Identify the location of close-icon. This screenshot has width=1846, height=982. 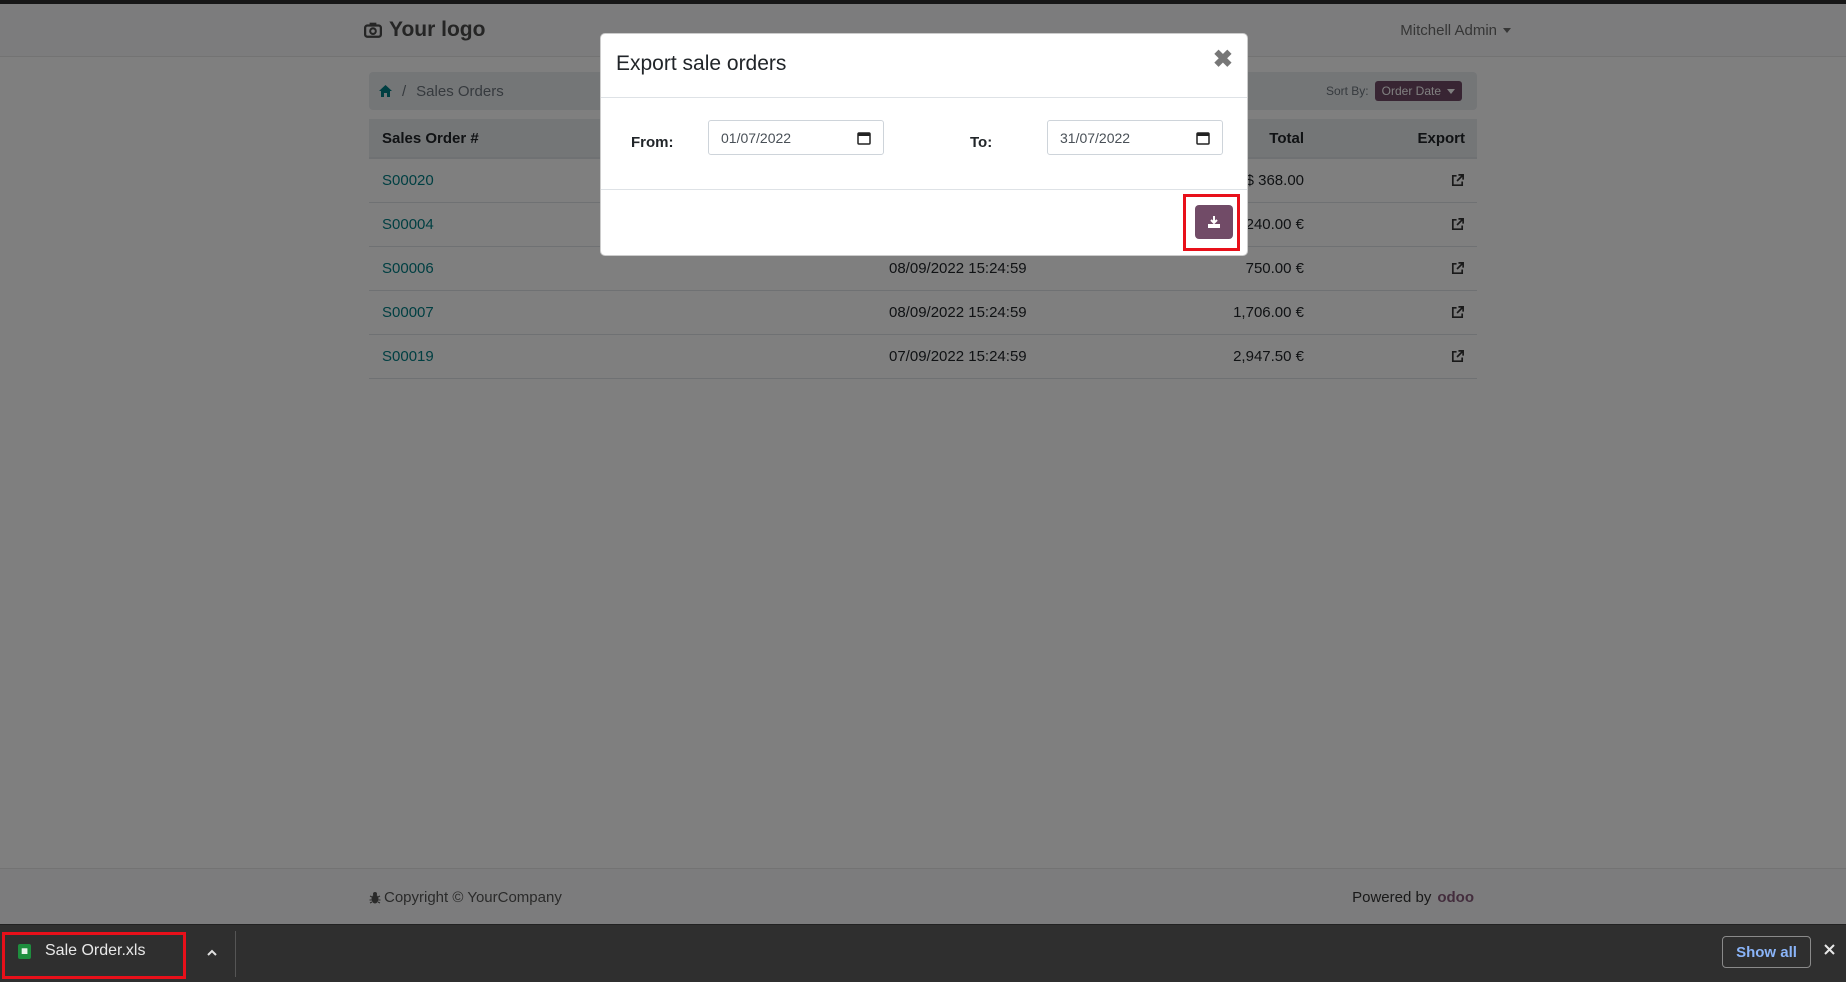
(1829, 949).